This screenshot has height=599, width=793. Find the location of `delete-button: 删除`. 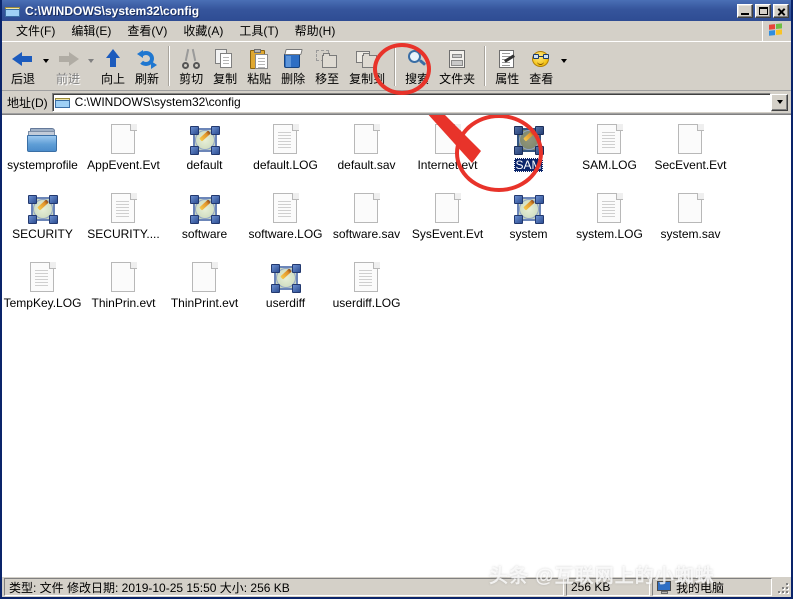

delete-button: 删除 is located at coordinates (293, 67).